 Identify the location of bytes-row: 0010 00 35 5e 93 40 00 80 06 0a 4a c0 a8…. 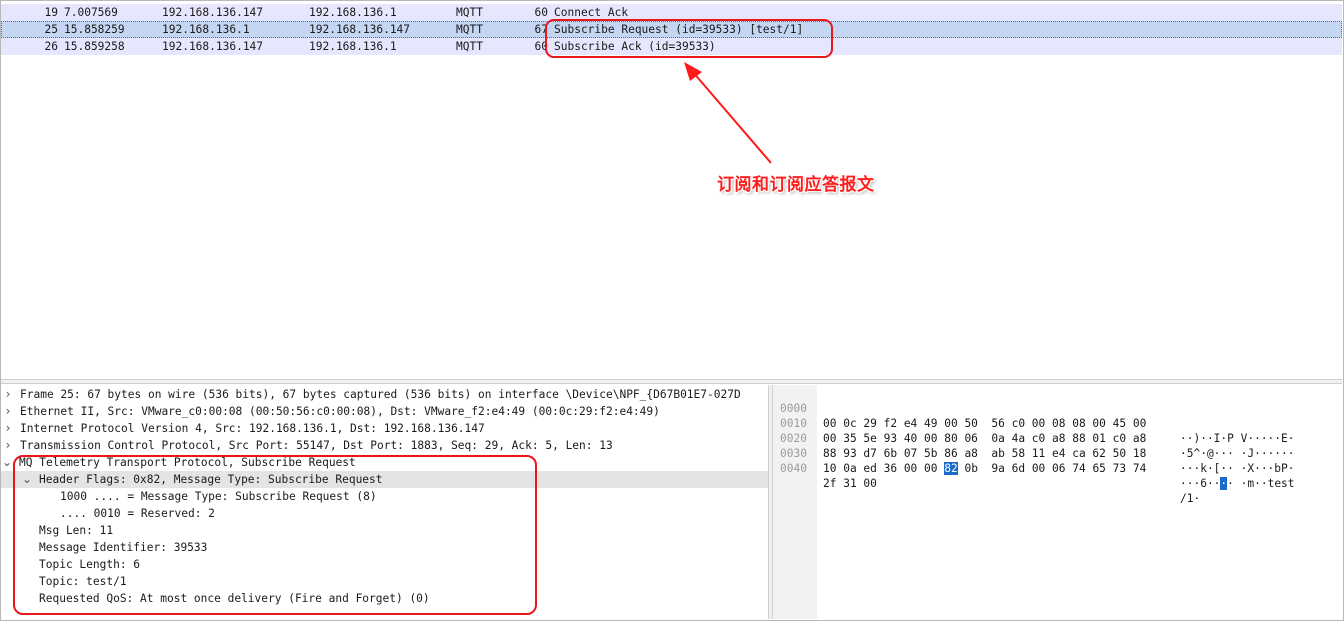
(1057, 430).